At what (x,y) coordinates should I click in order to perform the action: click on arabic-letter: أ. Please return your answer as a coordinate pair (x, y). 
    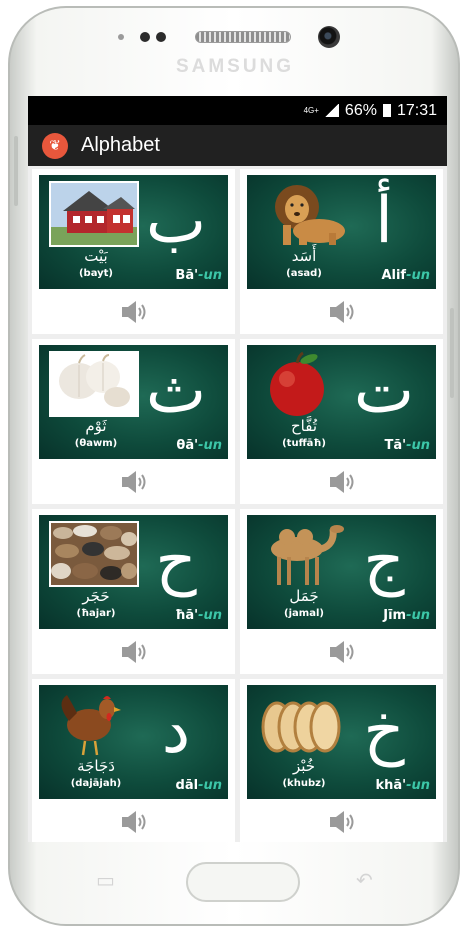
    Looking at the image, I should click on (384, 221).